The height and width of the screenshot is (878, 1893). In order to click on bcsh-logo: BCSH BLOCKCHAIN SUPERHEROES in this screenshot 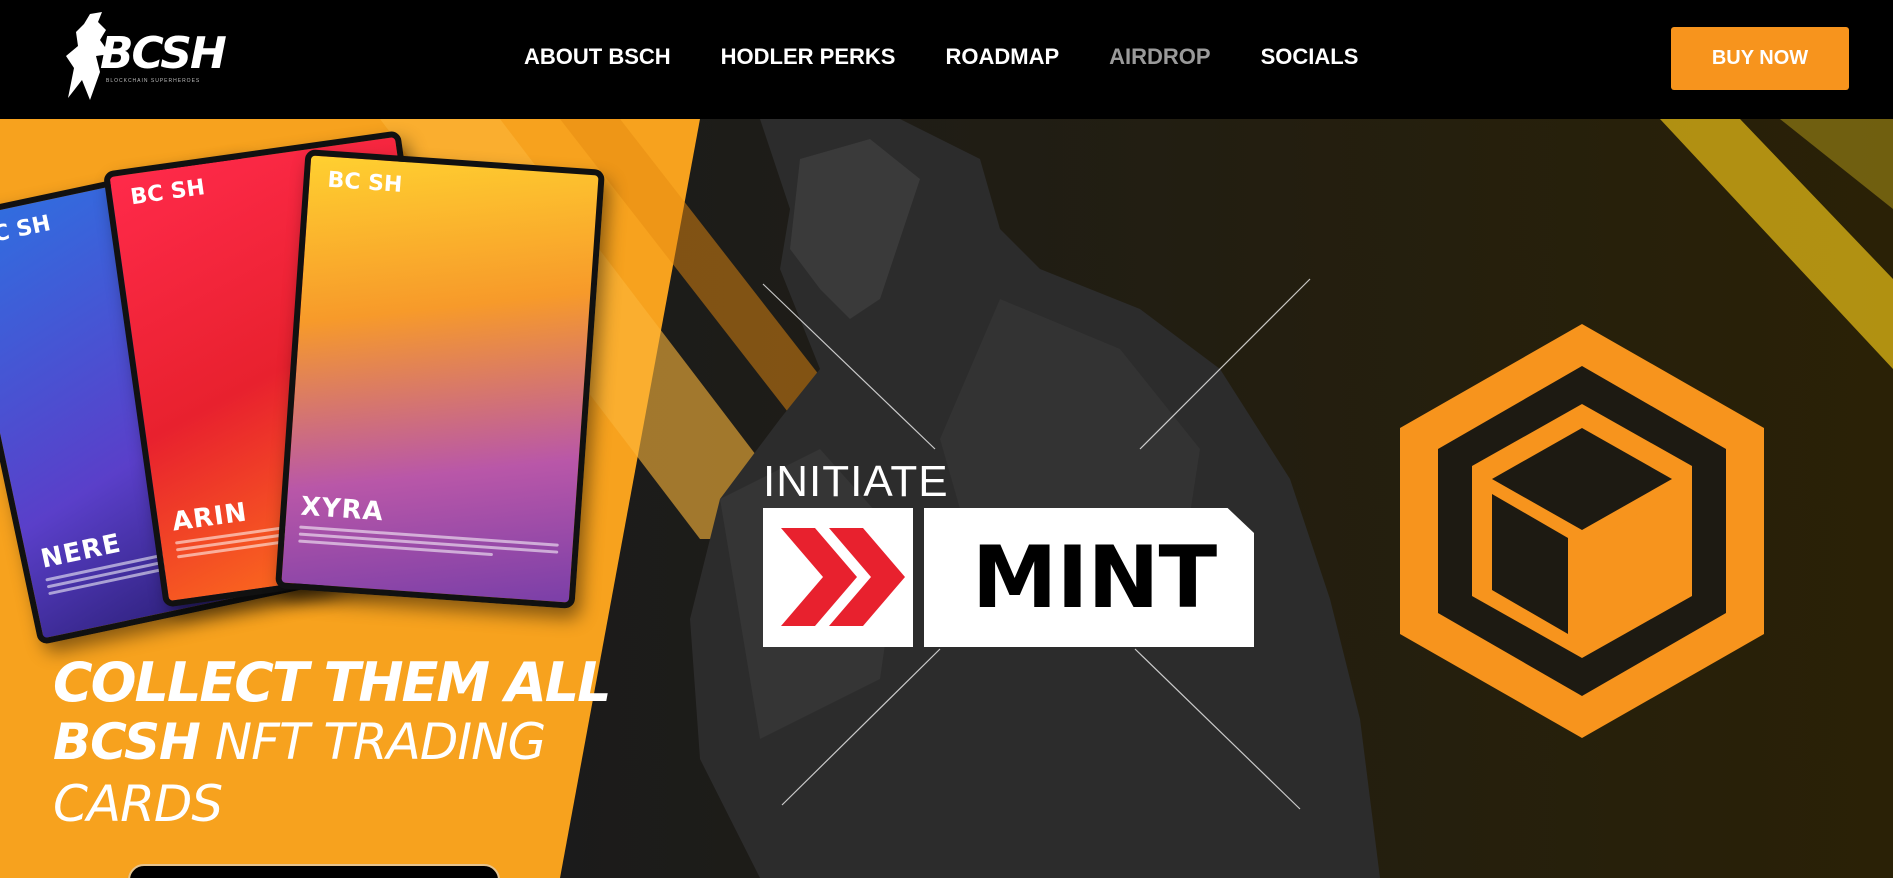, I will do `click(143, 56)`.